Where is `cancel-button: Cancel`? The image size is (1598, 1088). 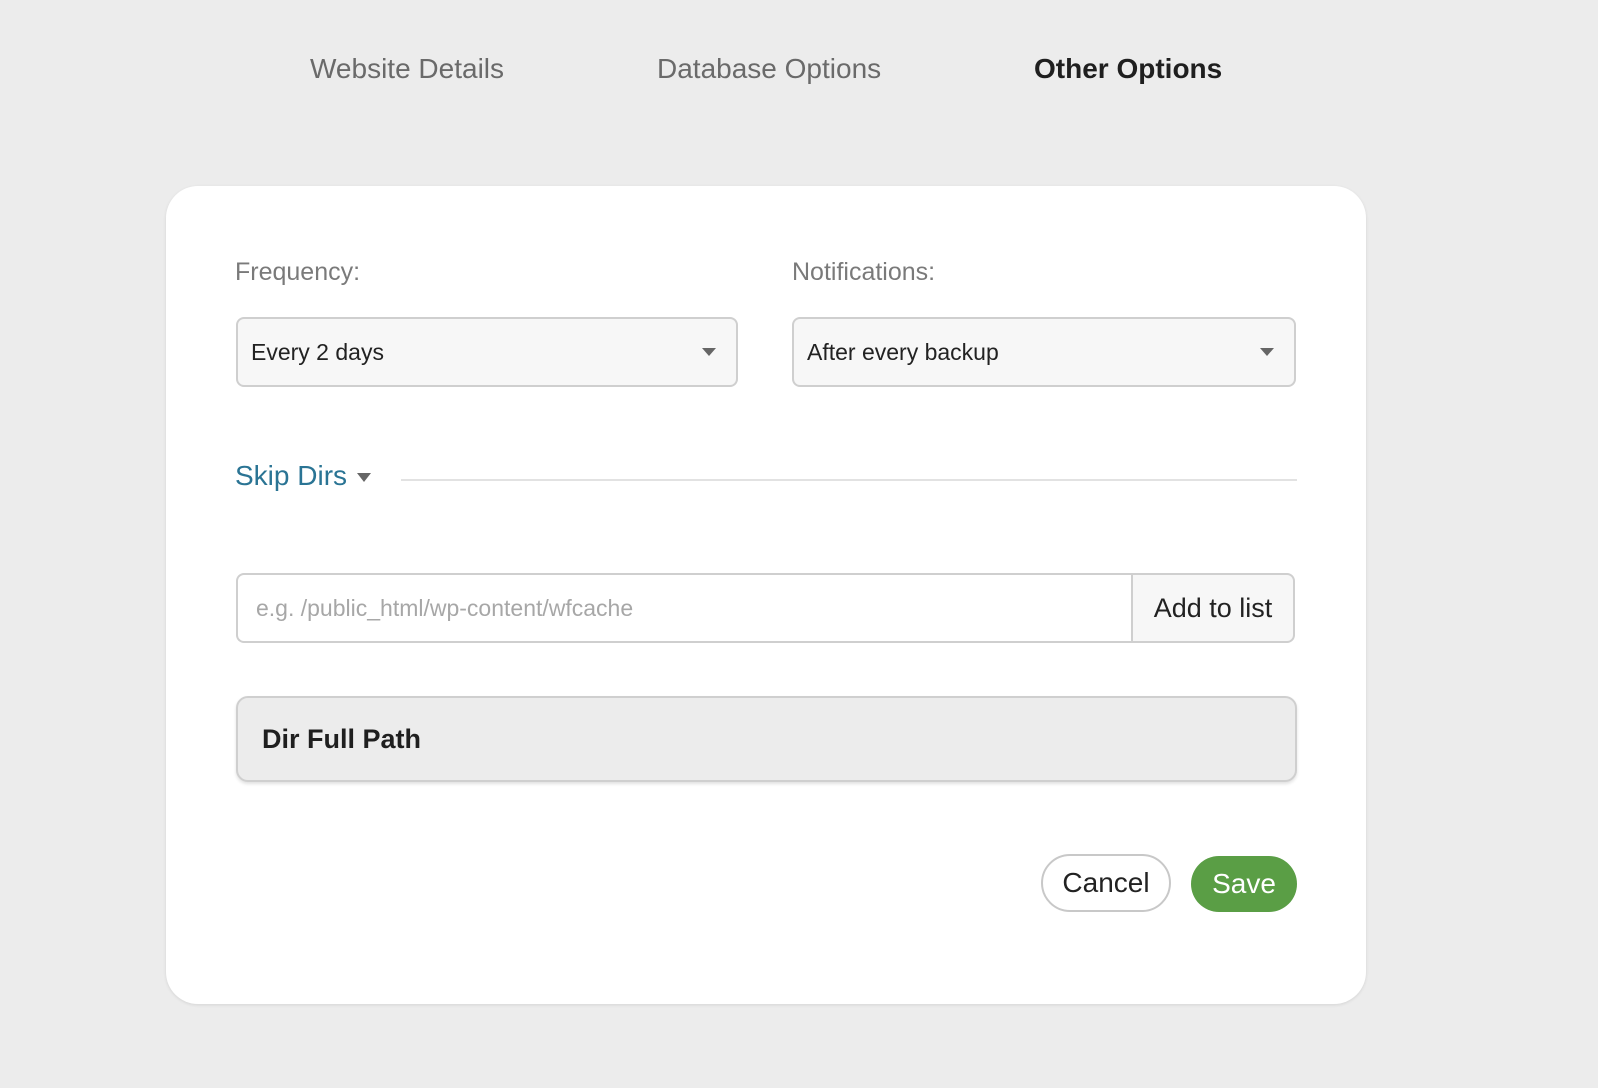
cancel-button: Cancel is located at coordinates (1106, 883).